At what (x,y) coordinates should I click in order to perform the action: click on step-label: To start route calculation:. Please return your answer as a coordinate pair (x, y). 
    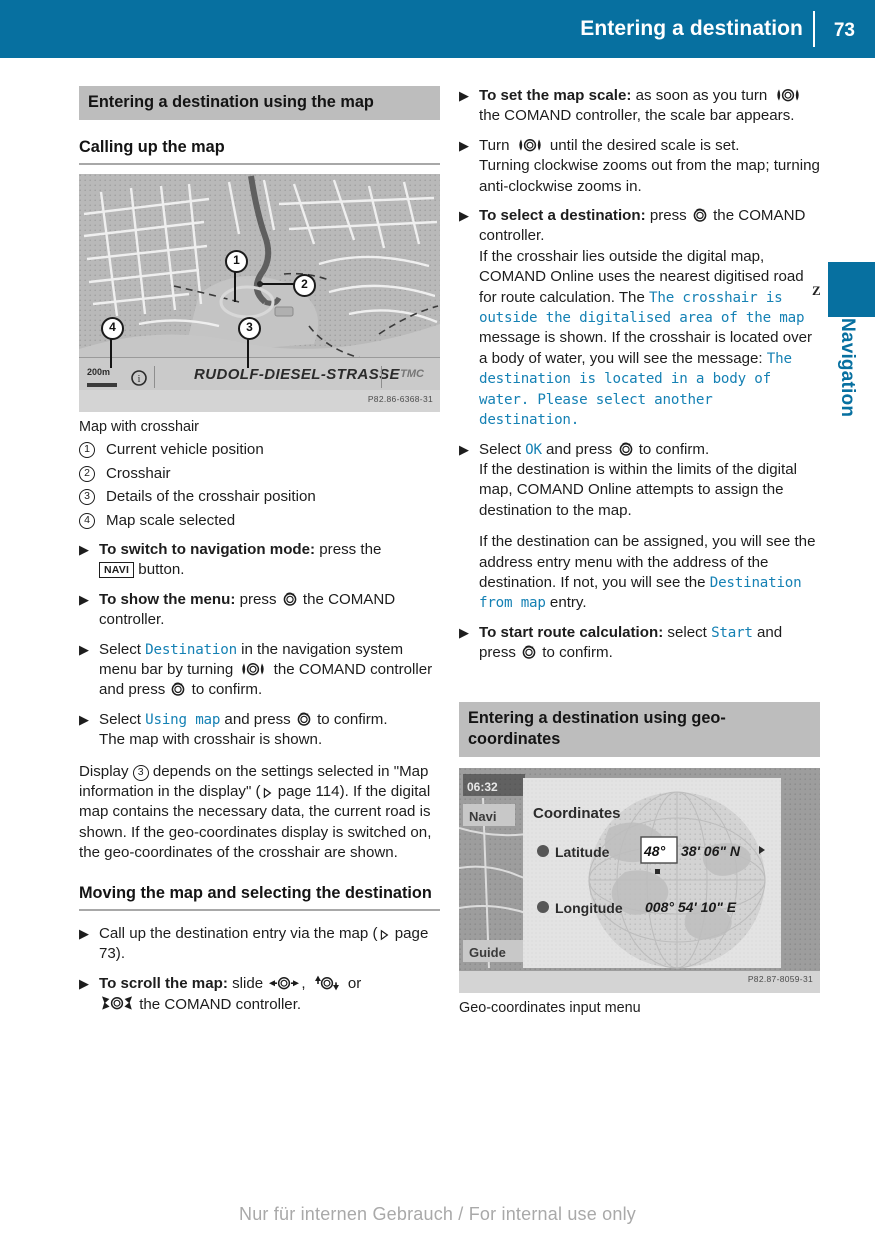
    Looking at the image, I should click on (571, 632).